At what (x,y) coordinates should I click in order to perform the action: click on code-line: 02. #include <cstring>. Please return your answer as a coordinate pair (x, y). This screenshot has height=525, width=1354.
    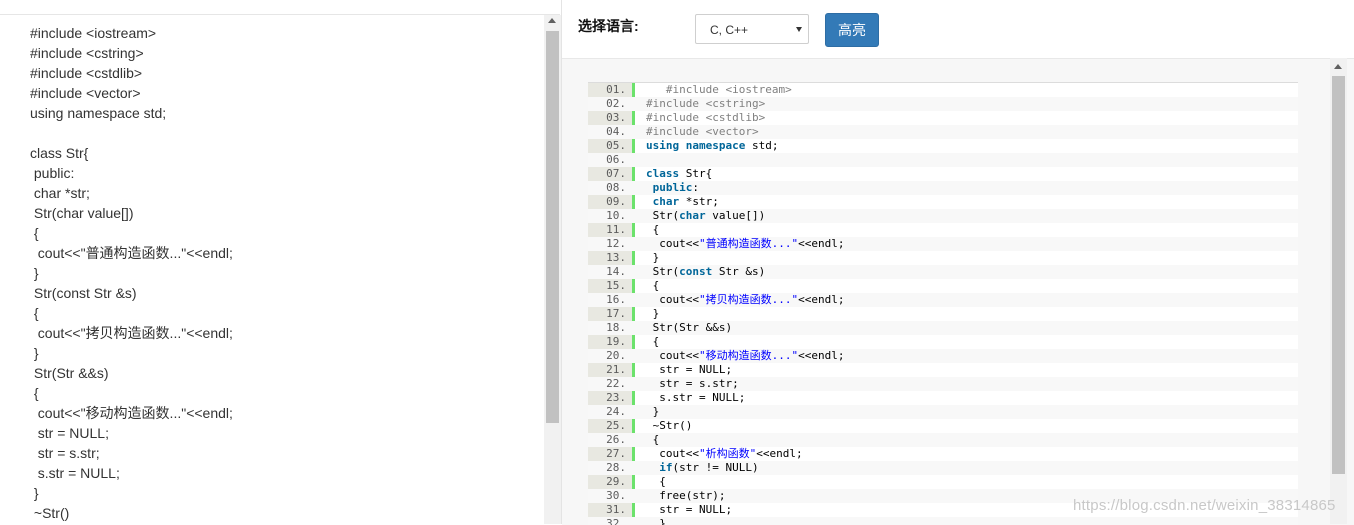
    Looking at the image, I should click on (943, 104).